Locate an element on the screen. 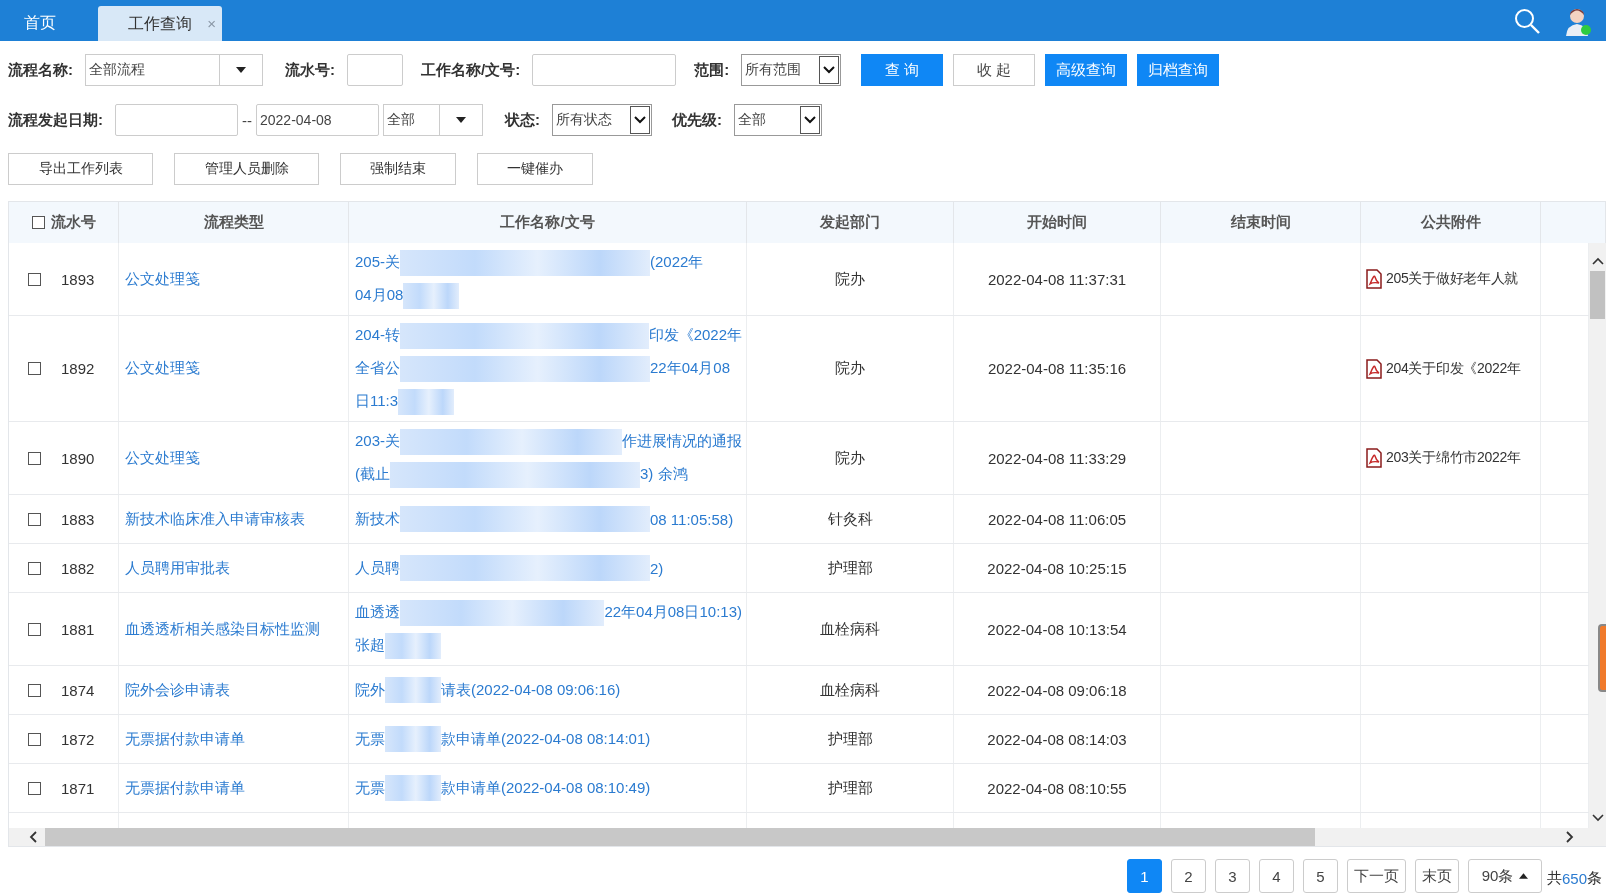 This screenshot has height=894, width=1606. chevron-right-icon is located at coordinates (1570, 837).